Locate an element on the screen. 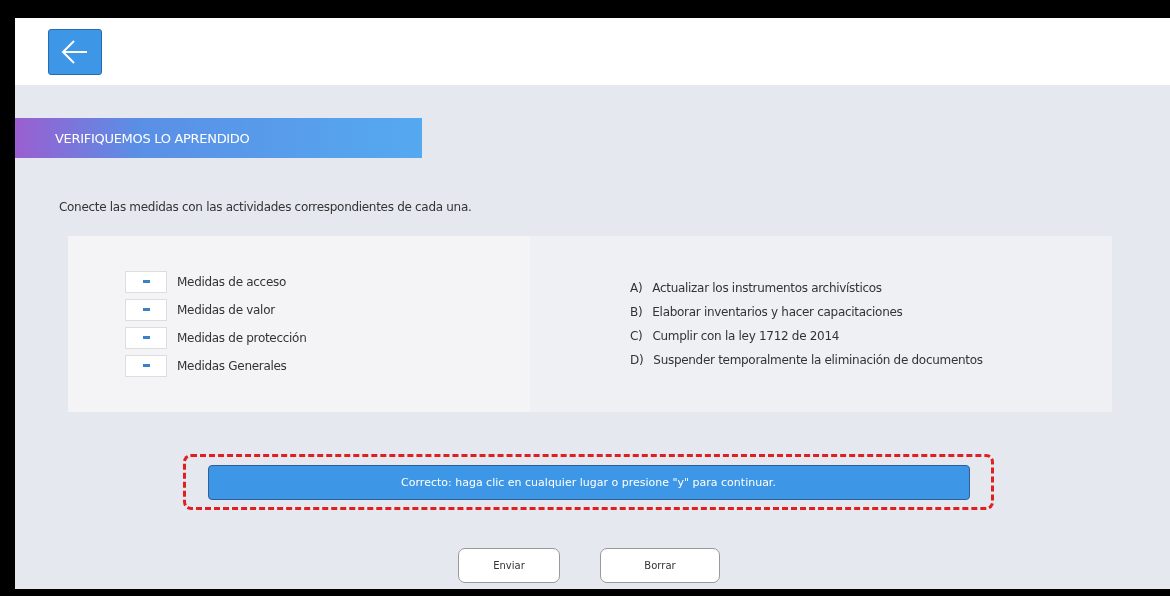 The image size is (1170, 596). measure-label: Medidas de protección is located at coordinates (242, 338).